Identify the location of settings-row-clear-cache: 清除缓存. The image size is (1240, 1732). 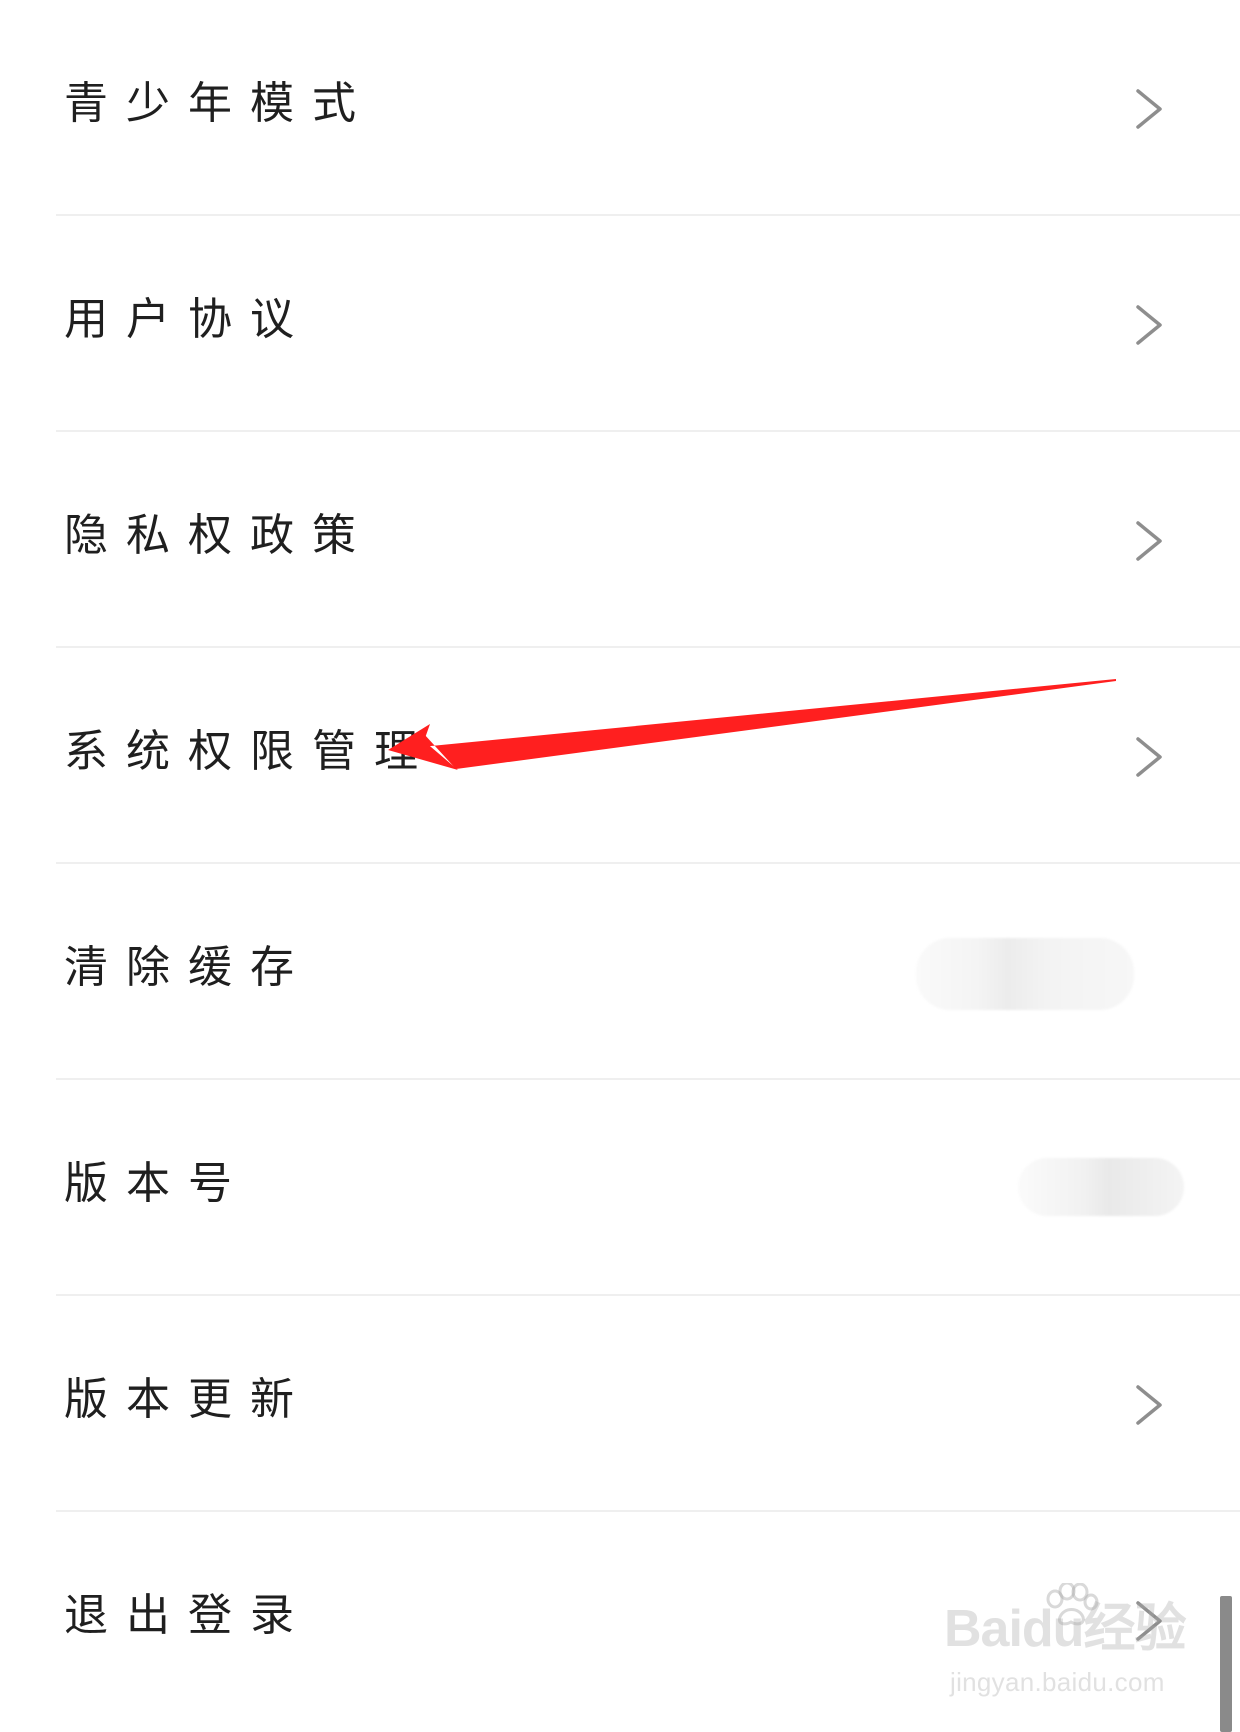
(620, 972).